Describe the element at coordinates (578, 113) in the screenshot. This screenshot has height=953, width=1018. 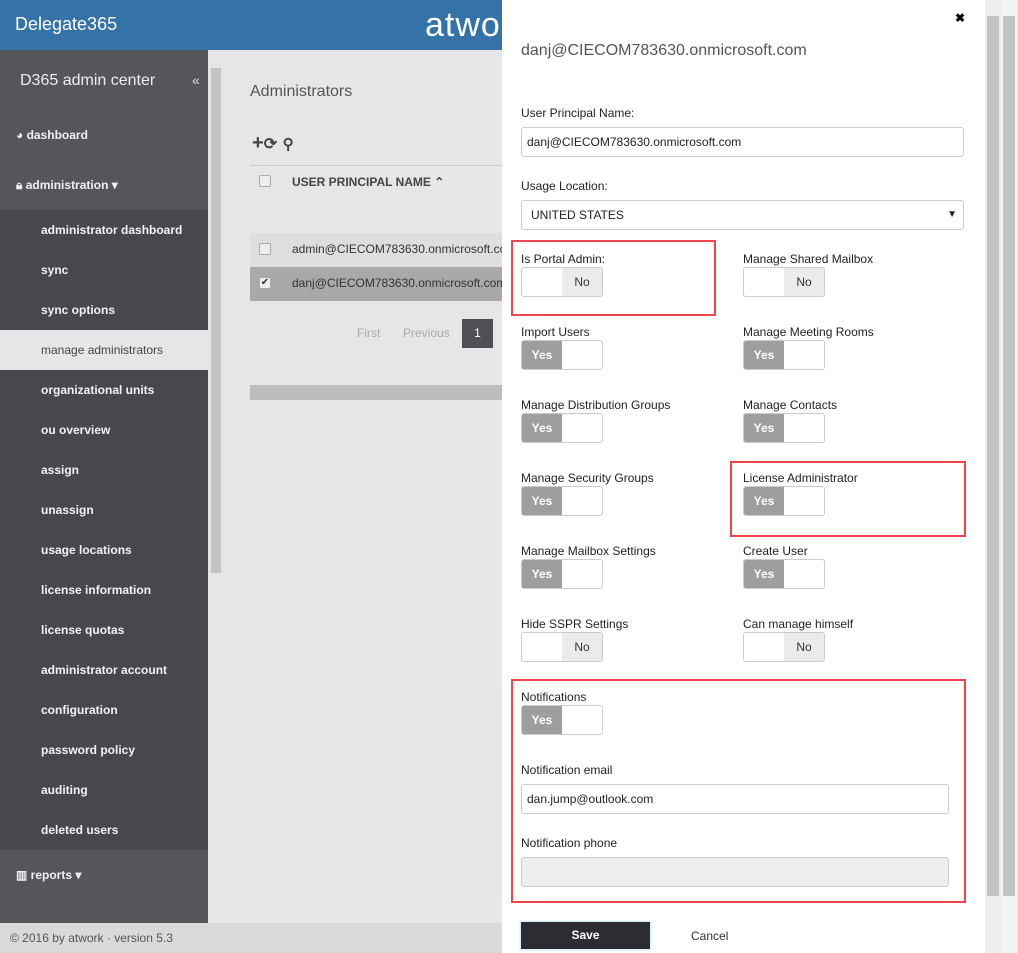
I see `upn-label: User Principal Name:` at that location.